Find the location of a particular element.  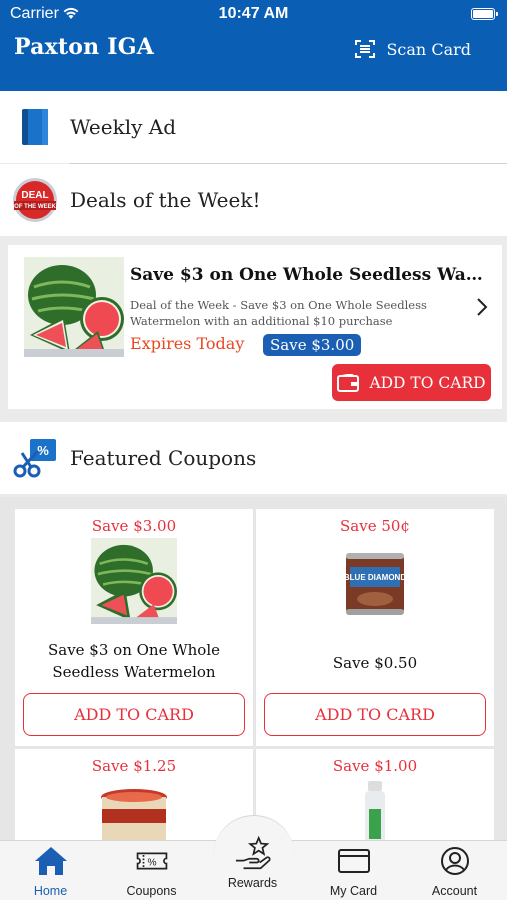

deal-expires: Expires Today is located at coordinates (187, 343).